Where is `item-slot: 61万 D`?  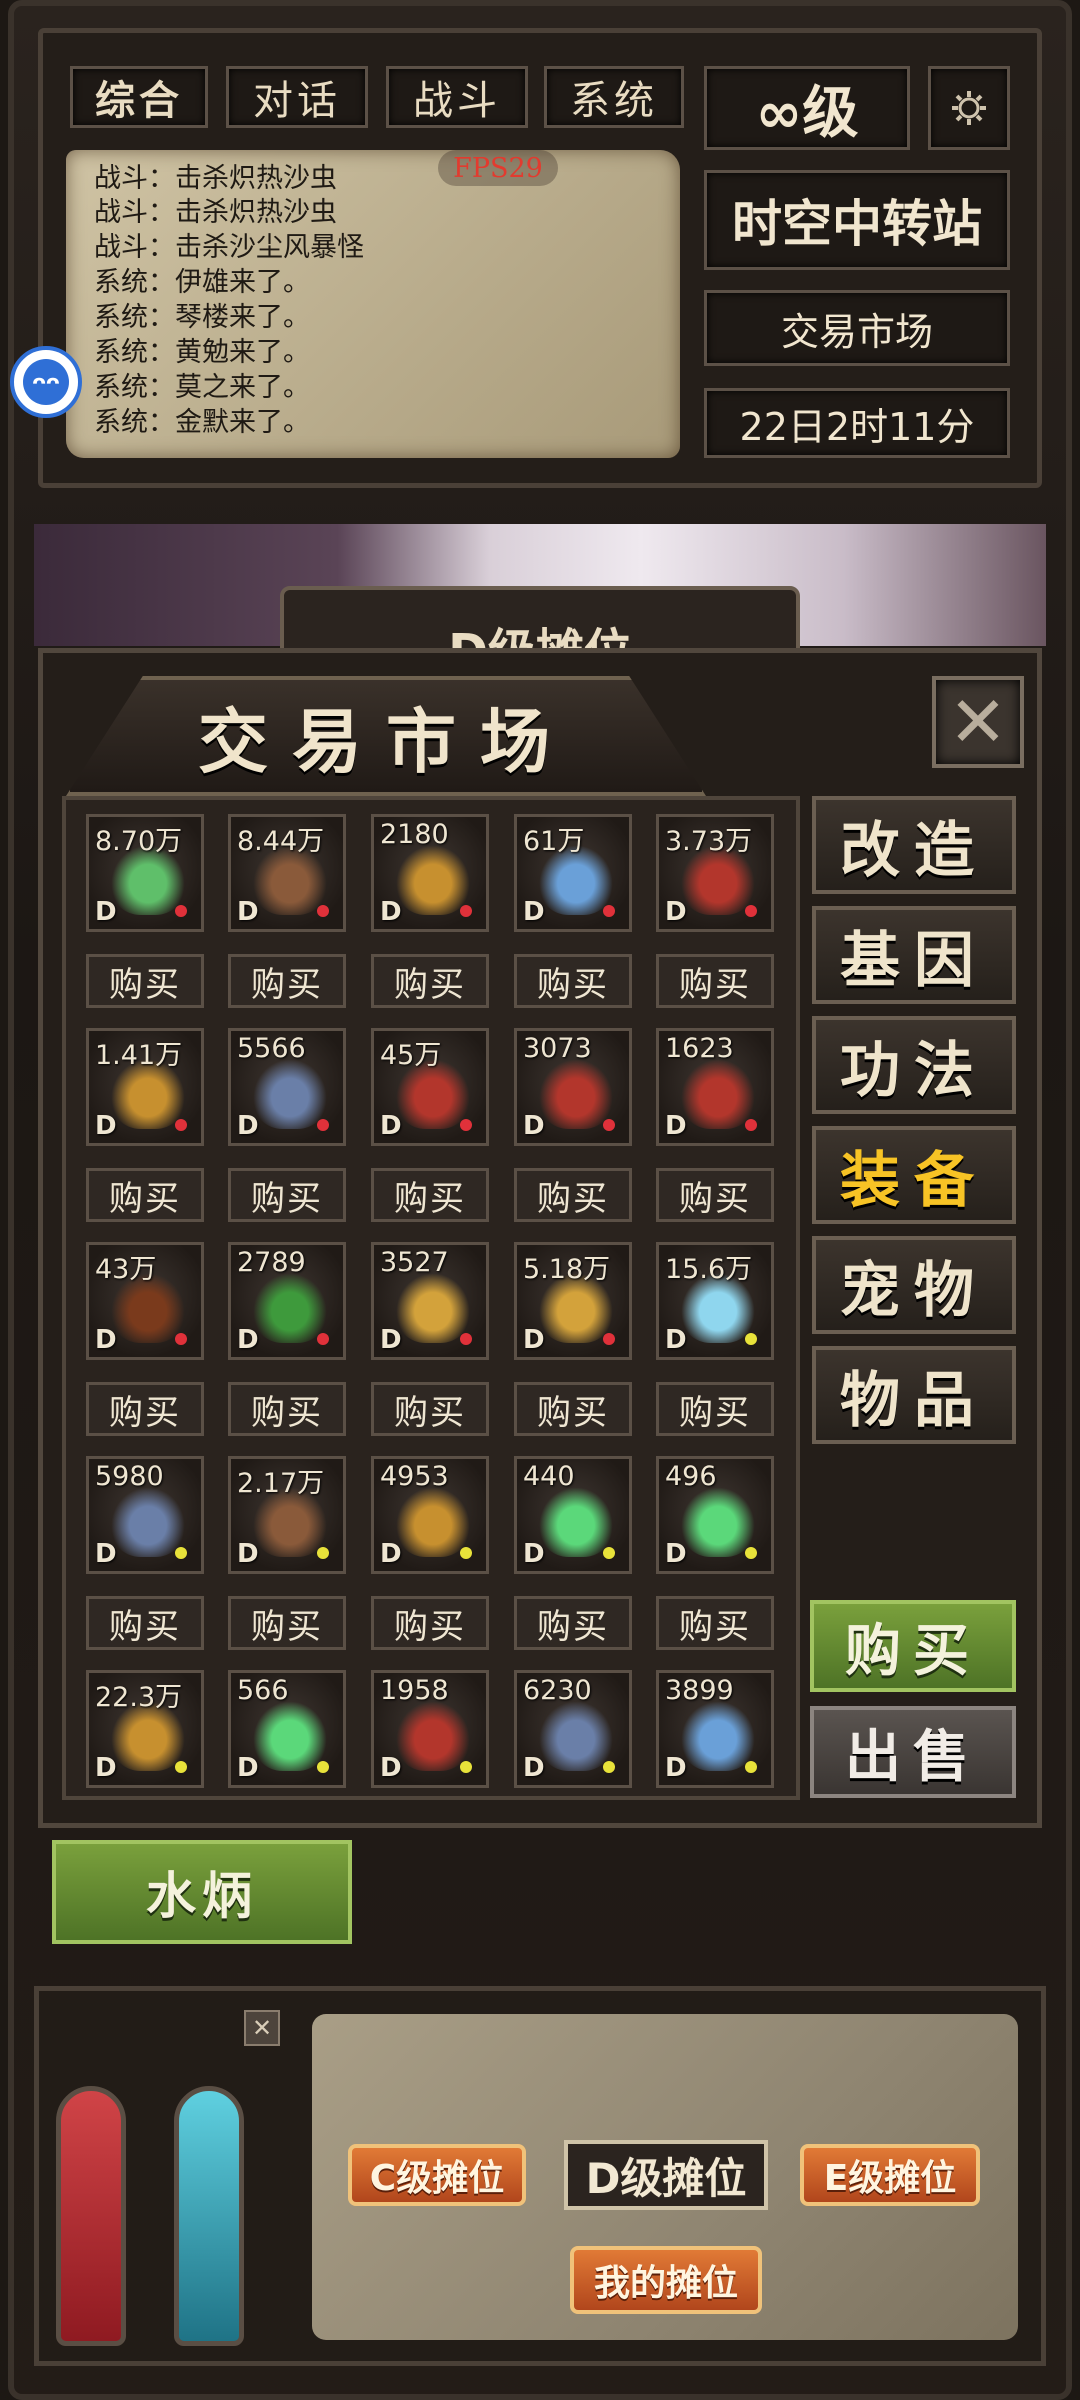
item-slot: 61万 D is located at coordinates (573, 873).